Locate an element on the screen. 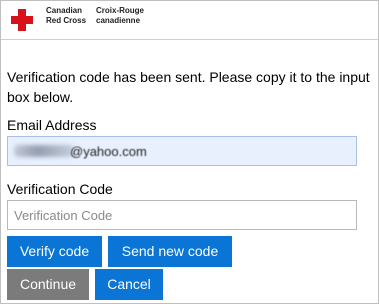 Image resolution: width=379 pixels, height=304 pixels. verification-code-label: Verification Code is located at coordinates (60, 189).